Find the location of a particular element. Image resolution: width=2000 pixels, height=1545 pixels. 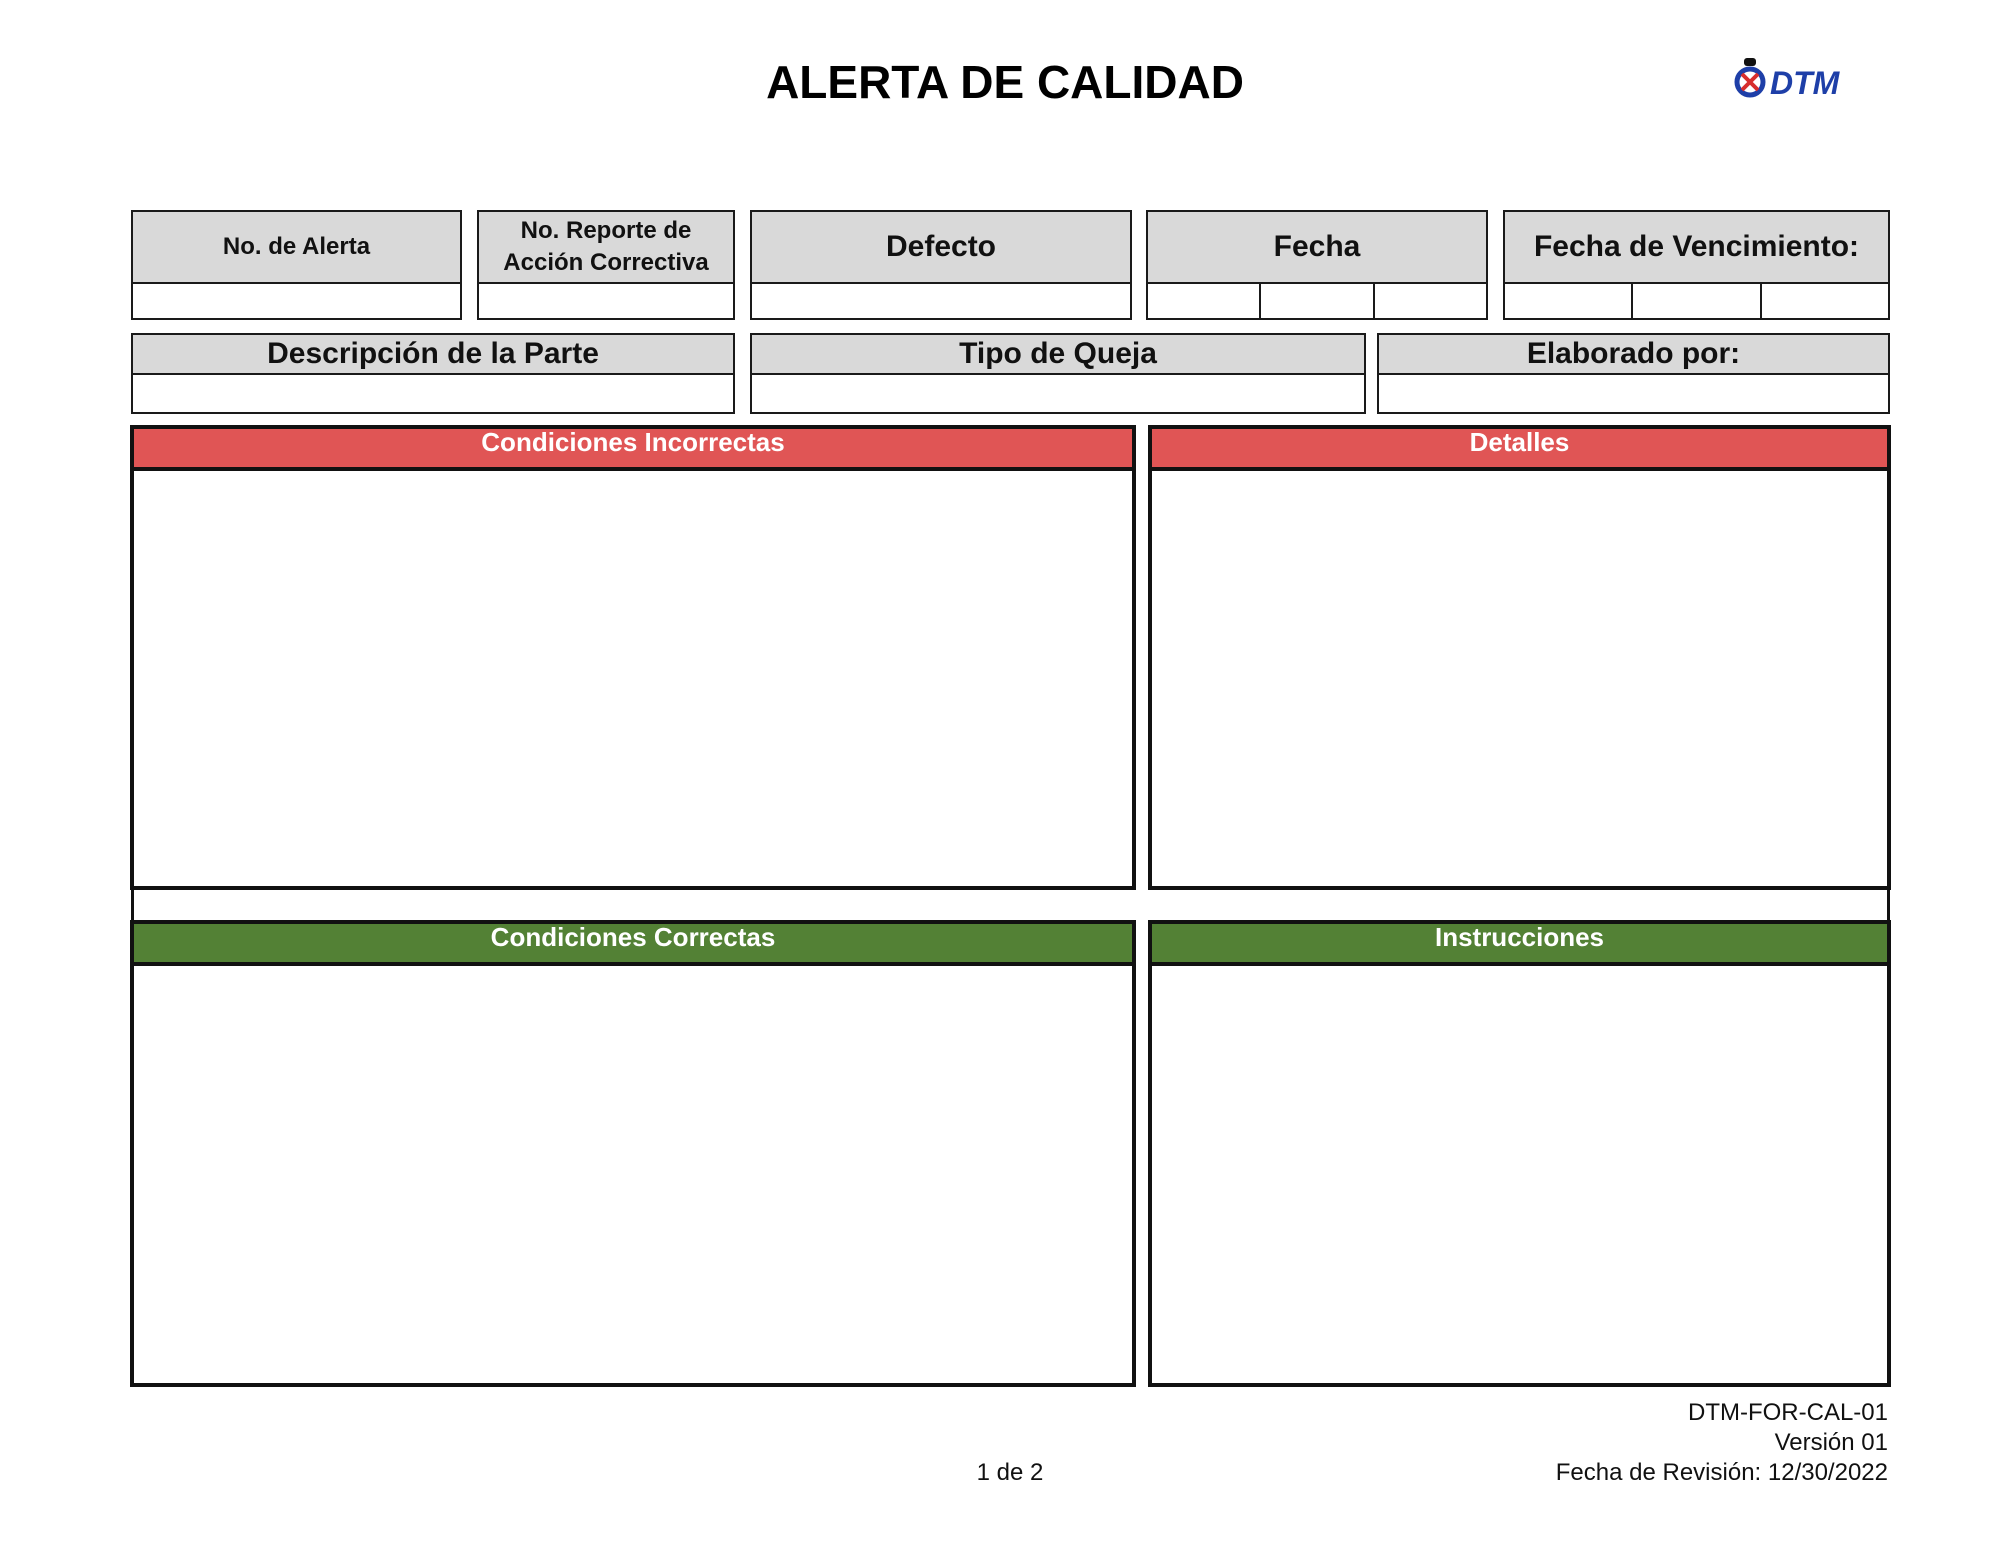

dtm-logo-graphic: DTM is located at coordinates (1787, 79).